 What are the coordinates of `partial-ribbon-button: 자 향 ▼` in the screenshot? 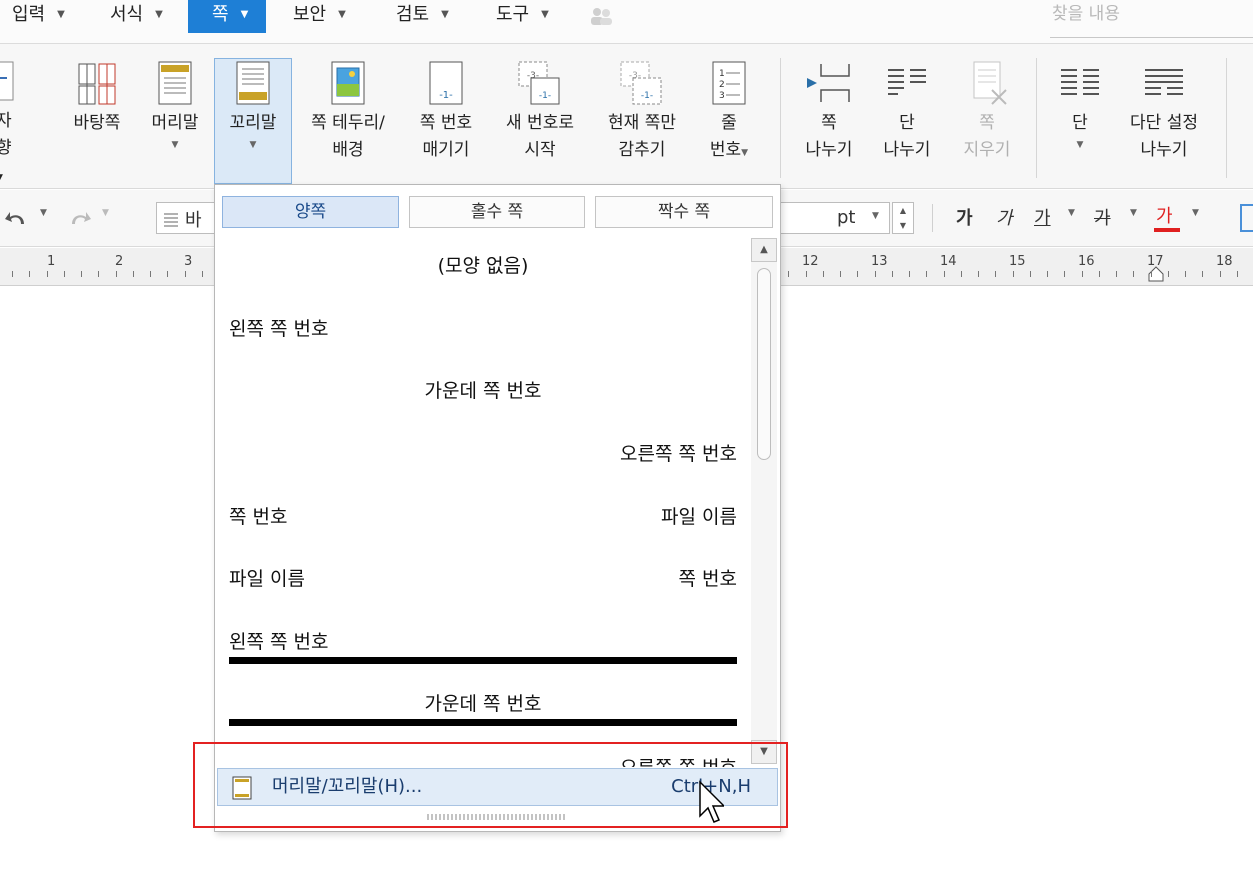 It's located at (8, 126).